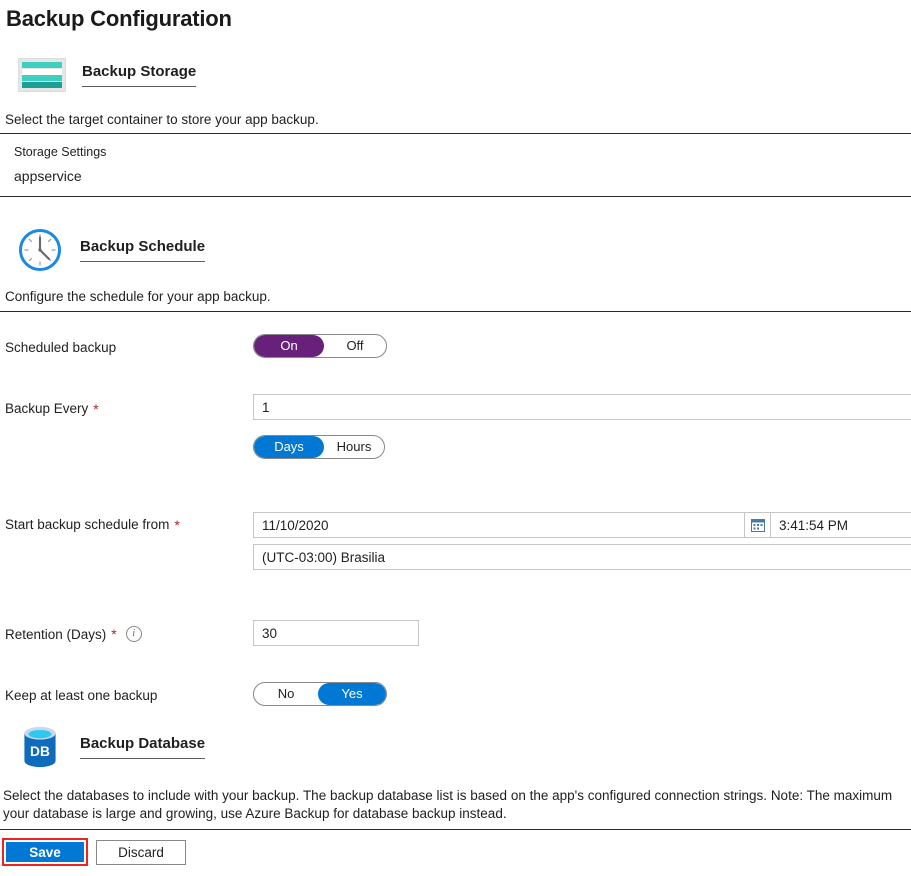 This screenshot has width=911, height=876. Describe the element at coordinates (48, 176) in the screenshot. I see `storage-settings-value: appservice` at that location.